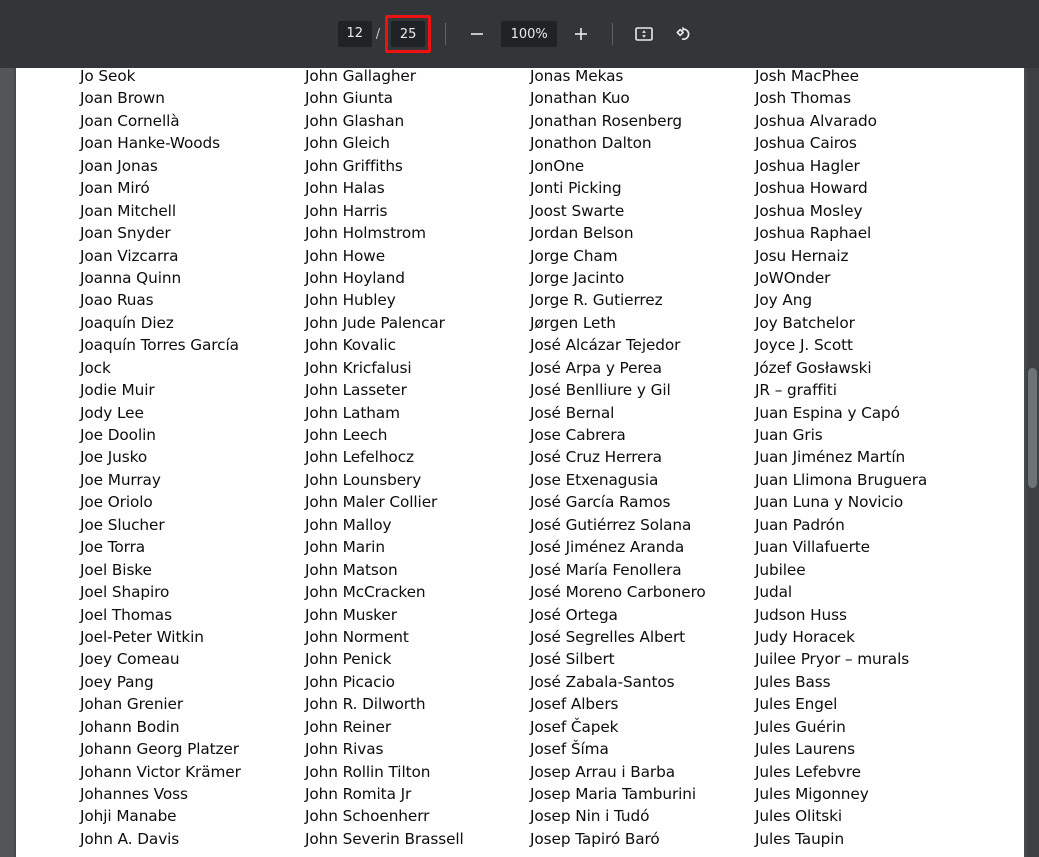 The image size is (1039, 857). Describe the element at coordinates (813, 233) in the screenshot. I see `name-entry: Joshua Raphael` at that location.